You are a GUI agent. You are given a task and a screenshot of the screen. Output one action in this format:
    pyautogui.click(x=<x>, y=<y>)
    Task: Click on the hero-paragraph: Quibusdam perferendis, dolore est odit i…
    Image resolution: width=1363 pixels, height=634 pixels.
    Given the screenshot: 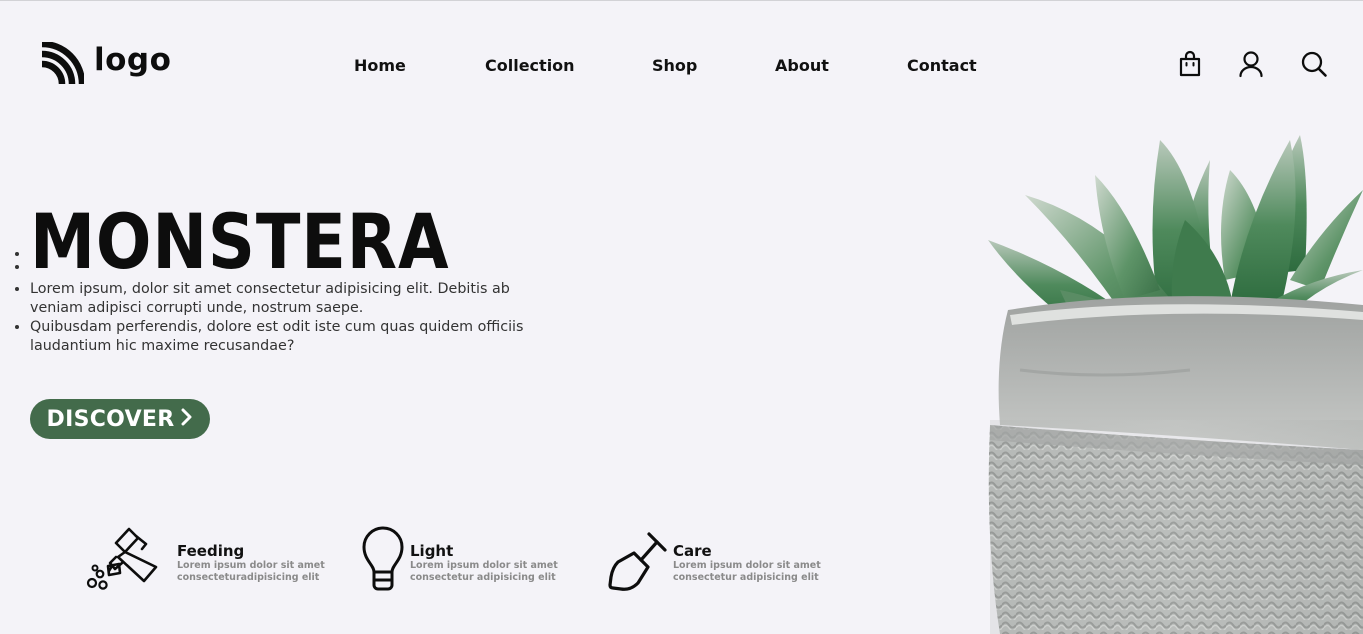 What is the action you would take?
    pyautogui.click(x=290, y=337)
    